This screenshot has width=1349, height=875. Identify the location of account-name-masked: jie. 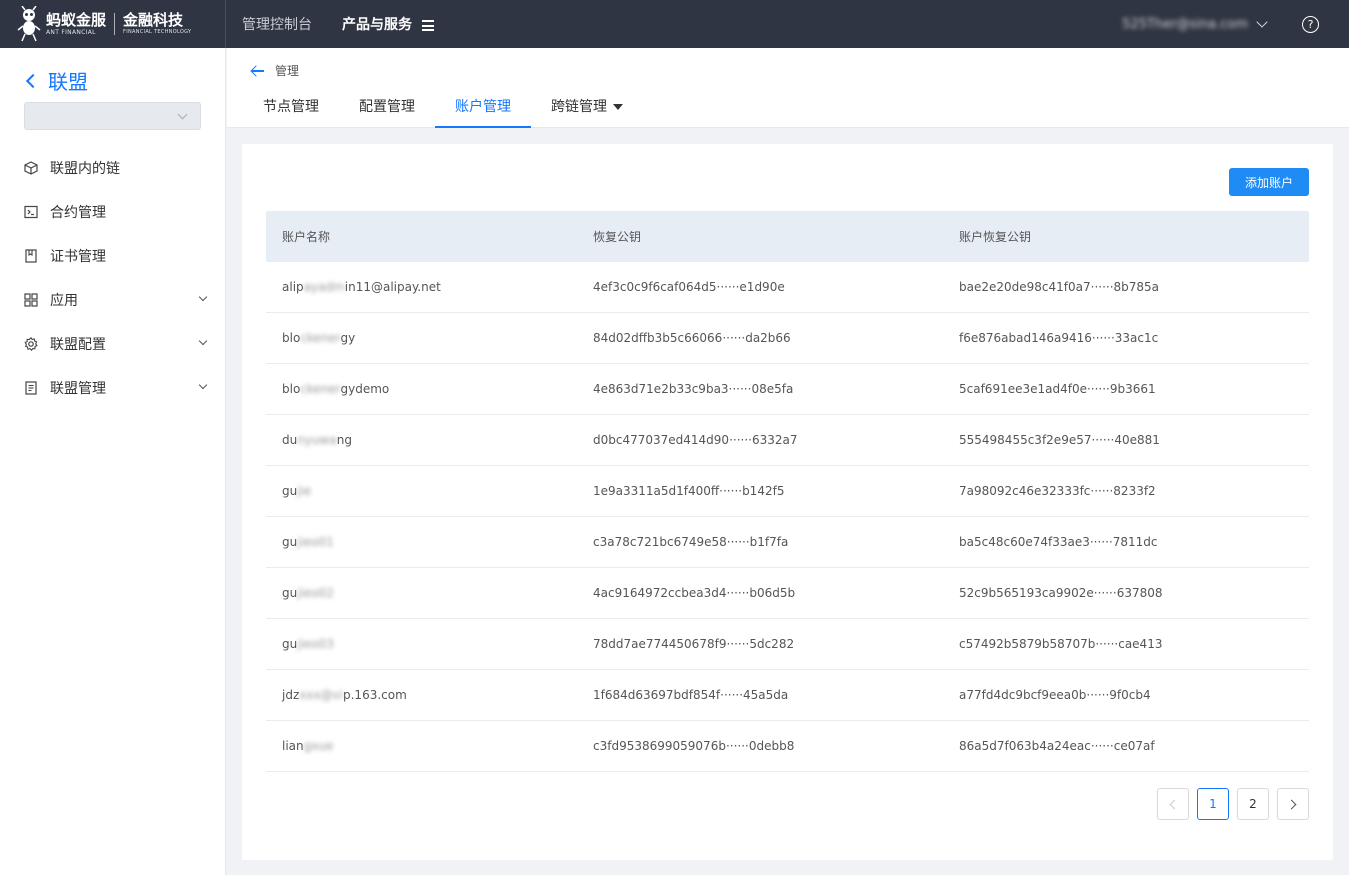
(304, 491).